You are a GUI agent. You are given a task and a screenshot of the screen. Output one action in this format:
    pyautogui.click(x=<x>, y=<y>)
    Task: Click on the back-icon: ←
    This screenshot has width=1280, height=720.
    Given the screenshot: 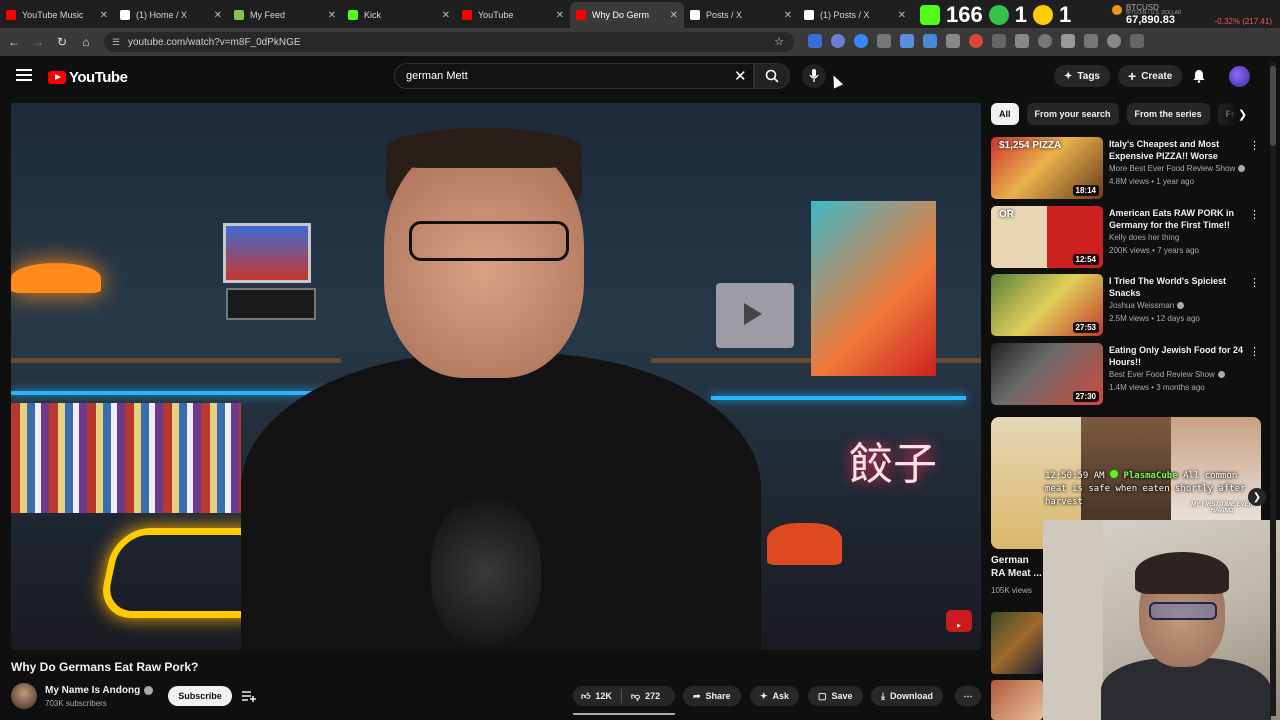 What is the action you would take?
    pyautogui.click(x=14, y=42)
    